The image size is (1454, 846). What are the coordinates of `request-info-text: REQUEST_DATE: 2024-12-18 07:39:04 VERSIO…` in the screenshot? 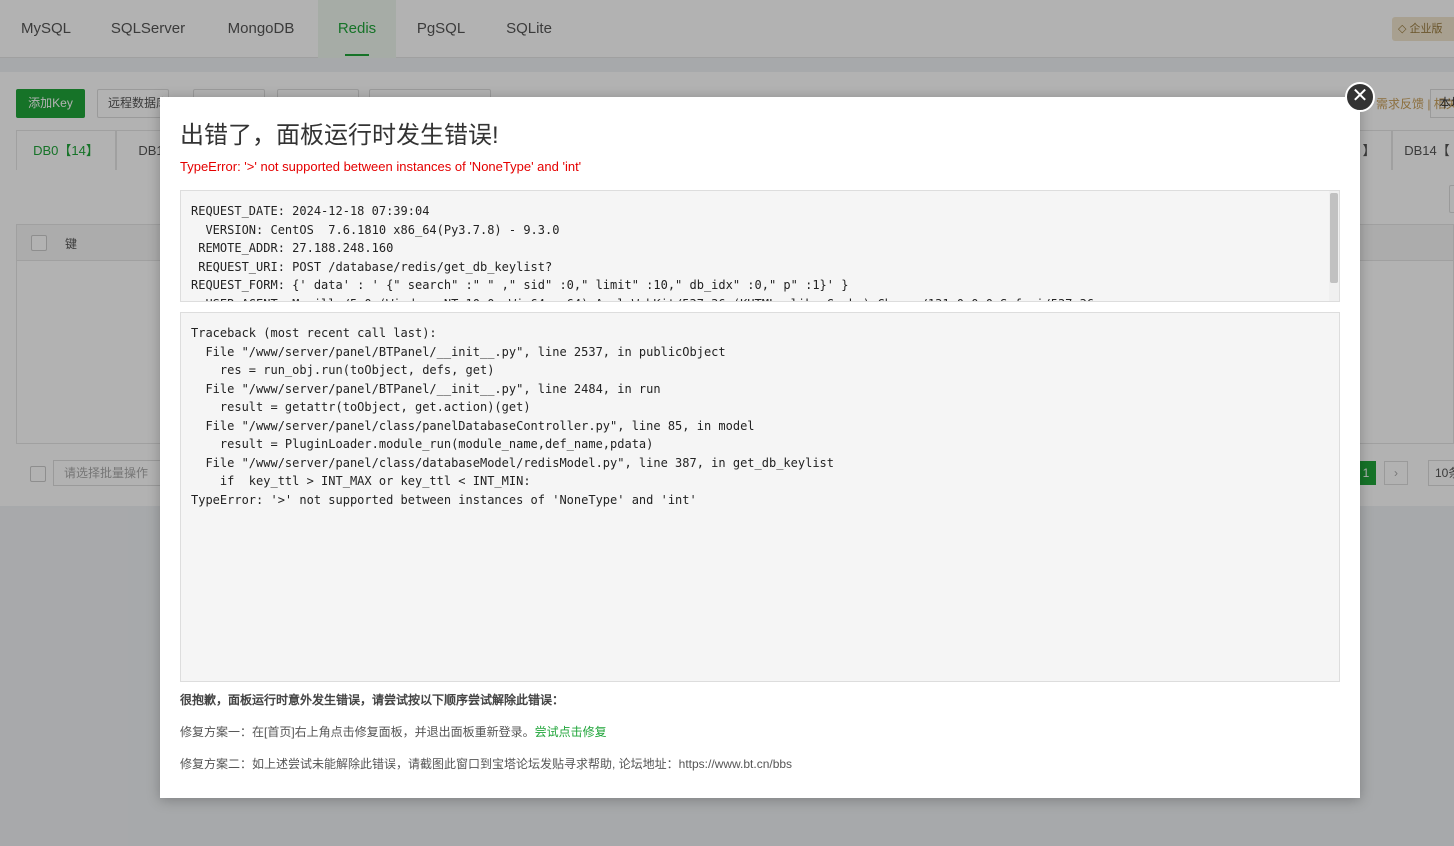 It's located at (642, 252).